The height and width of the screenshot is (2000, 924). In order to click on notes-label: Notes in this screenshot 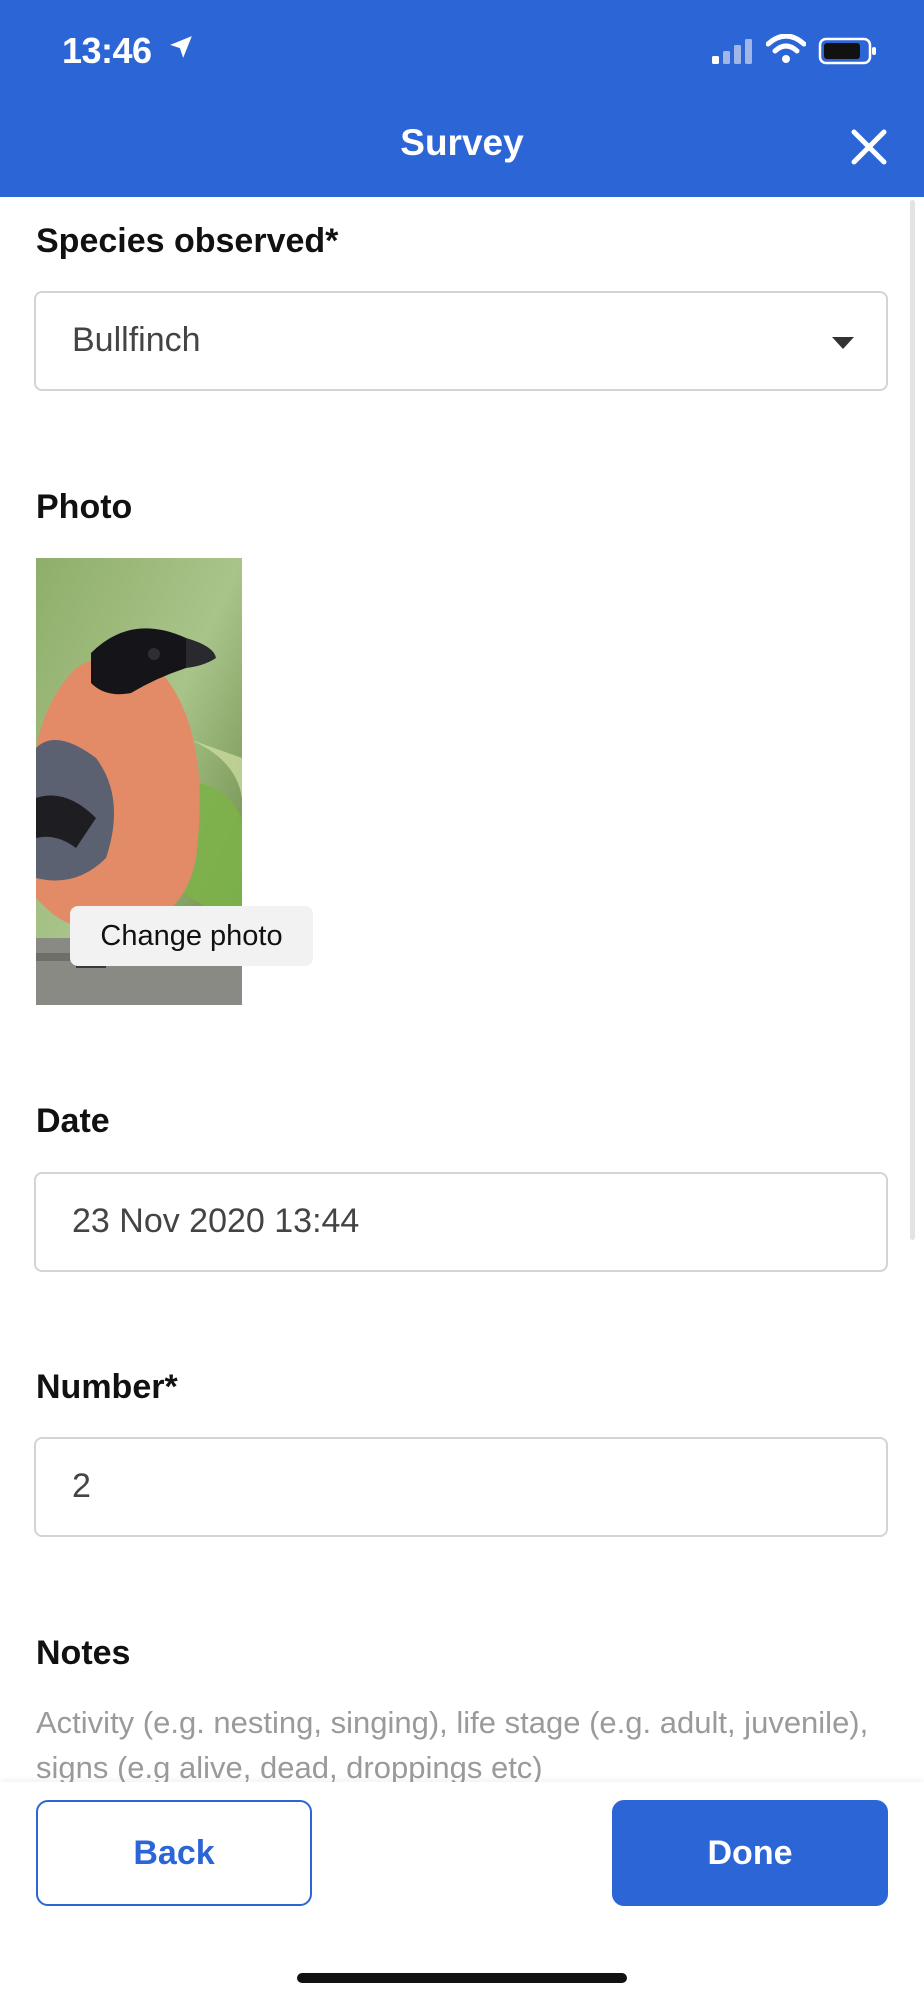, I will do `click(83, 1653)`.